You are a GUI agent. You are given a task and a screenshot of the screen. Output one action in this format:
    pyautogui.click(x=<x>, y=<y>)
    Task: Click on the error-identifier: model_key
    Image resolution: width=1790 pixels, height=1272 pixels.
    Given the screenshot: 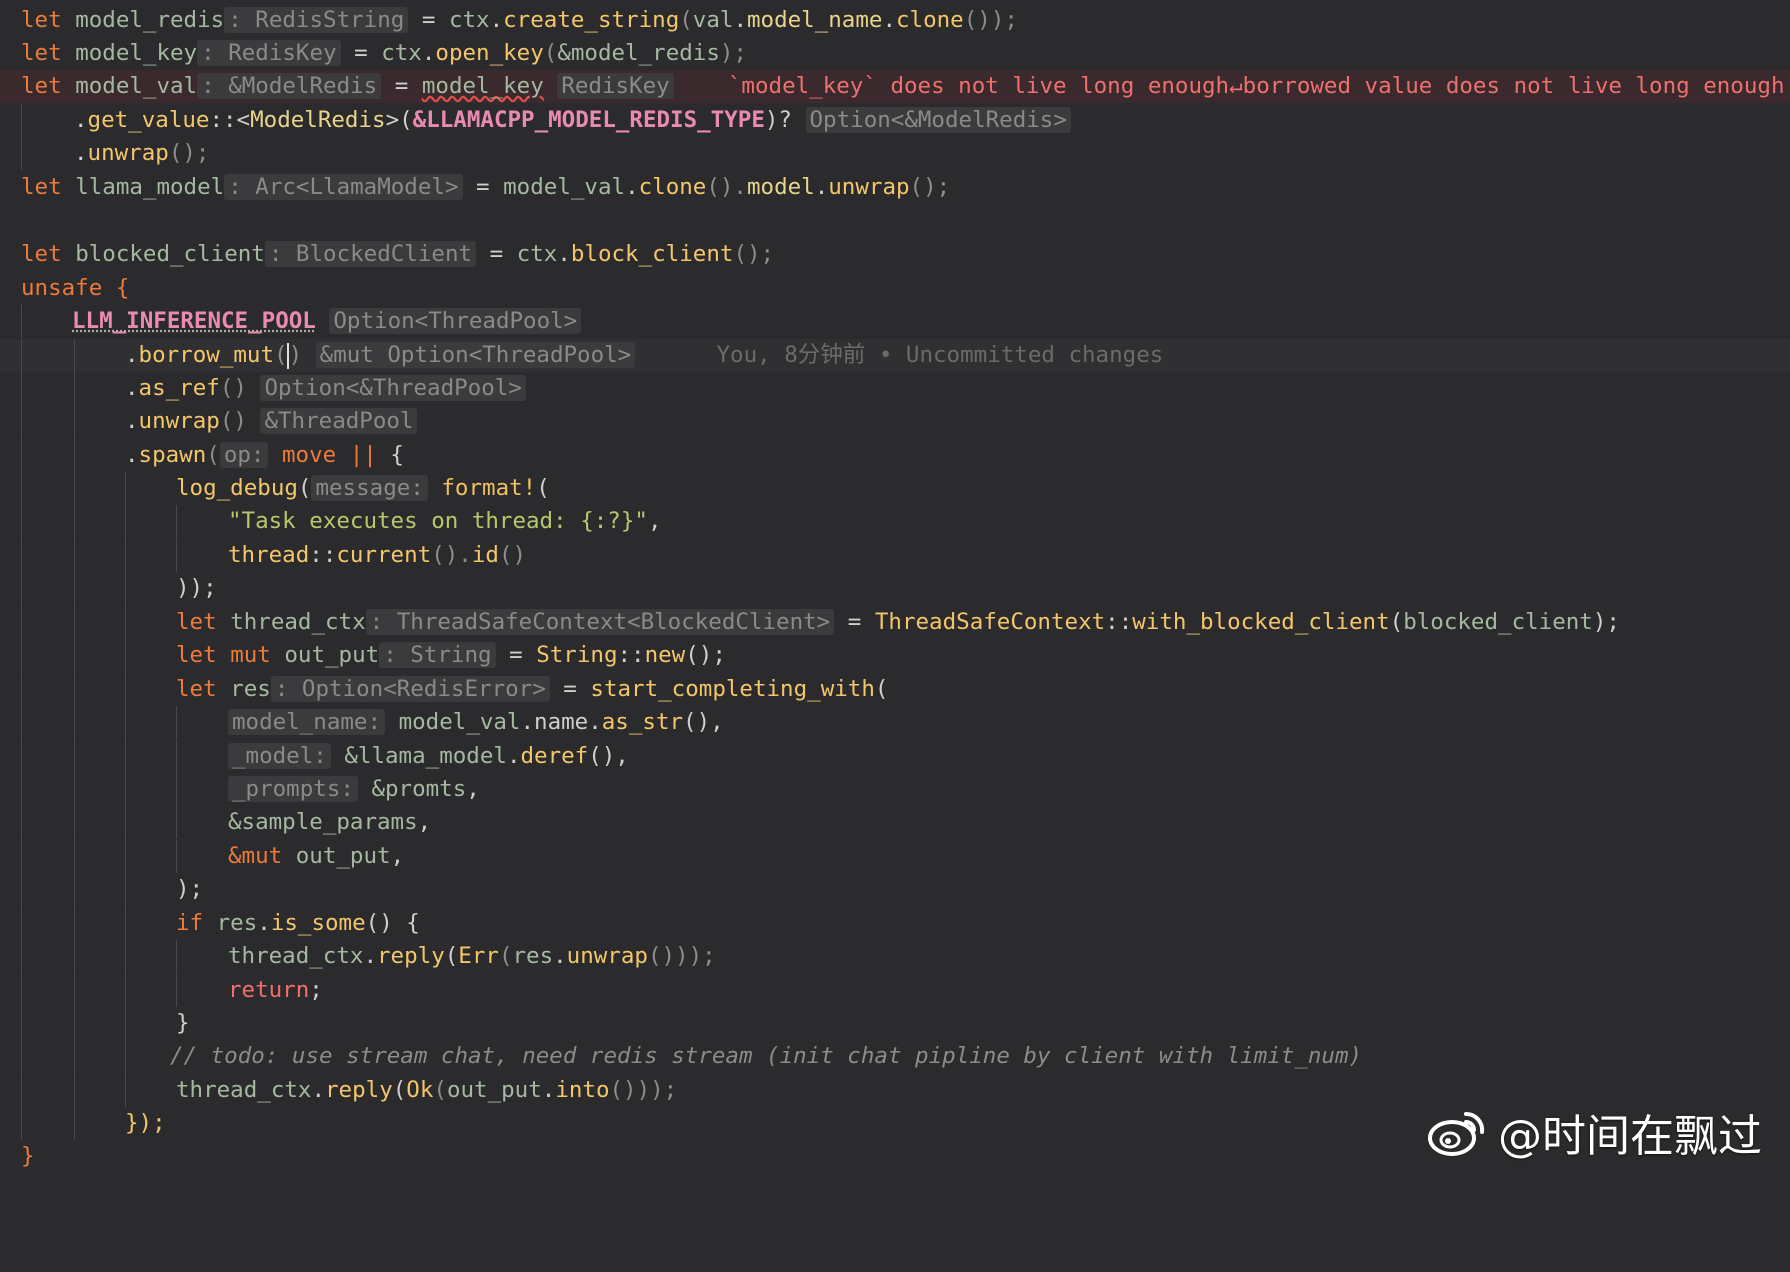 What is the action you would take?
    pyautogui.click(x=483, y=86)
    